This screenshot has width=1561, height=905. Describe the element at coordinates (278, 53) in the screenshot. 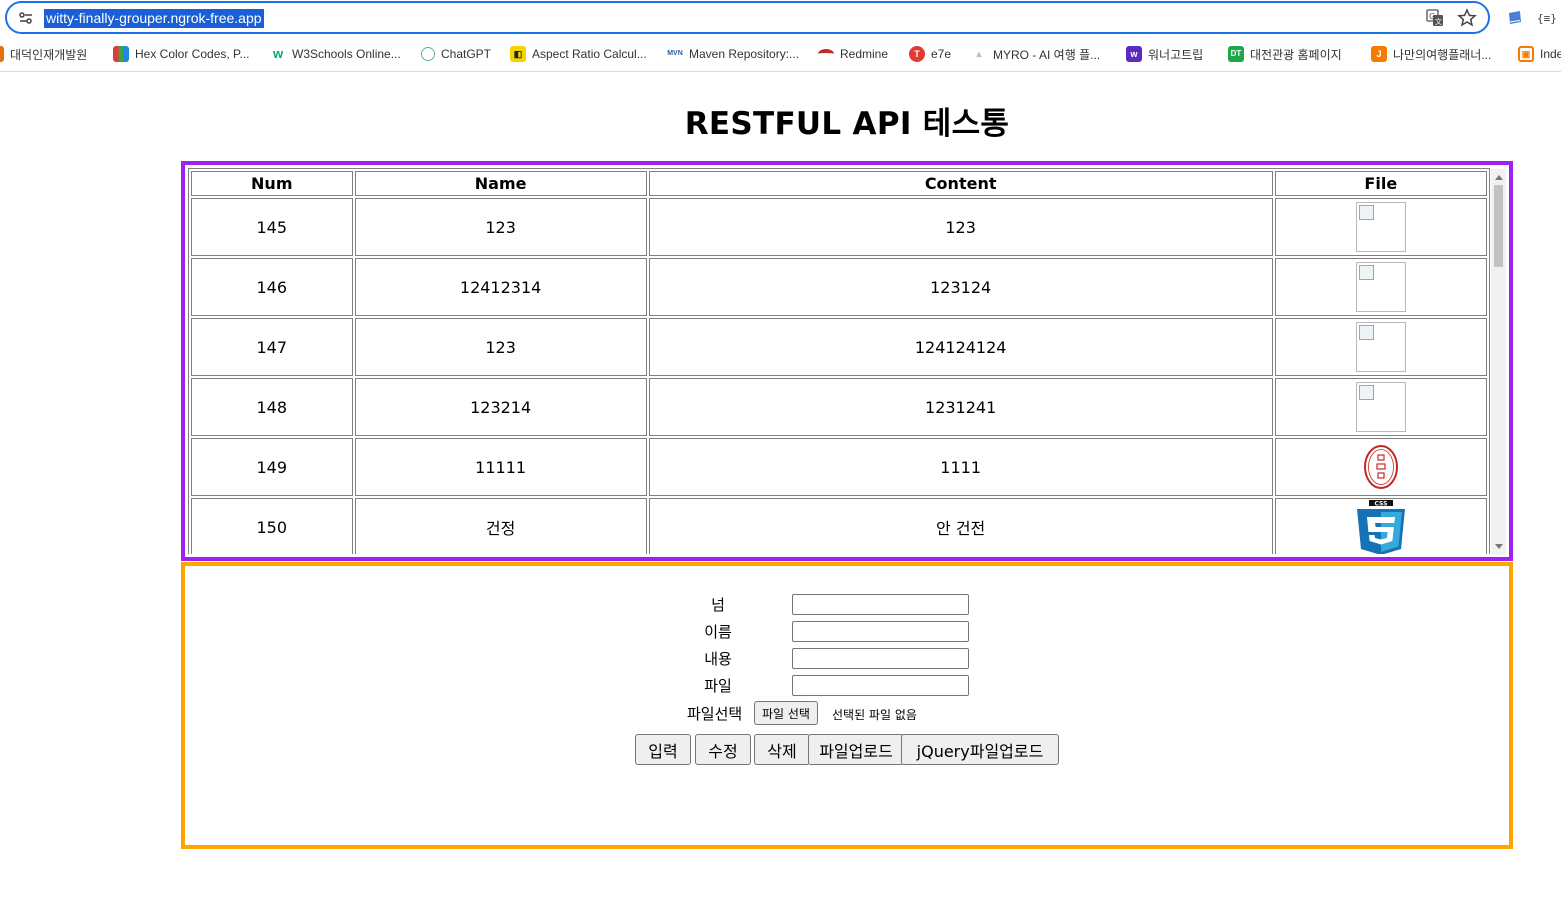

I see `w3schools-icon: w` at that location.